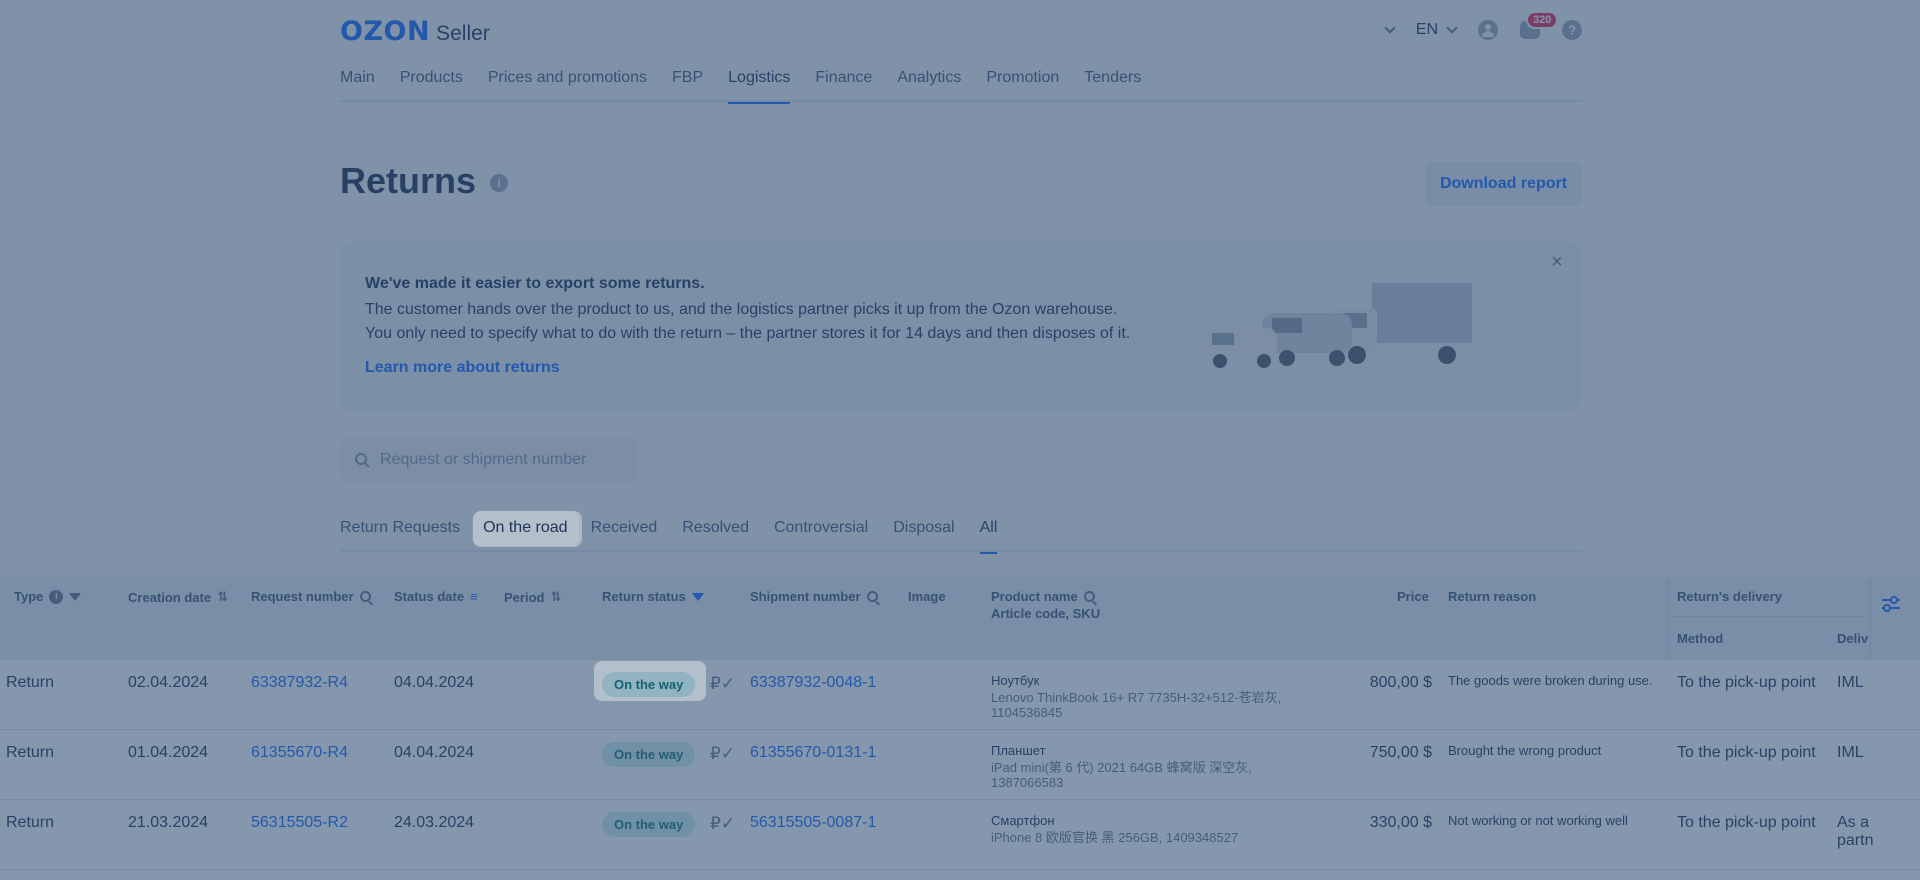  What do you see at coordinates (302, 596) in the screenshot?
I see `col-request-number-label: Request number` at bounding box center [302, 596].